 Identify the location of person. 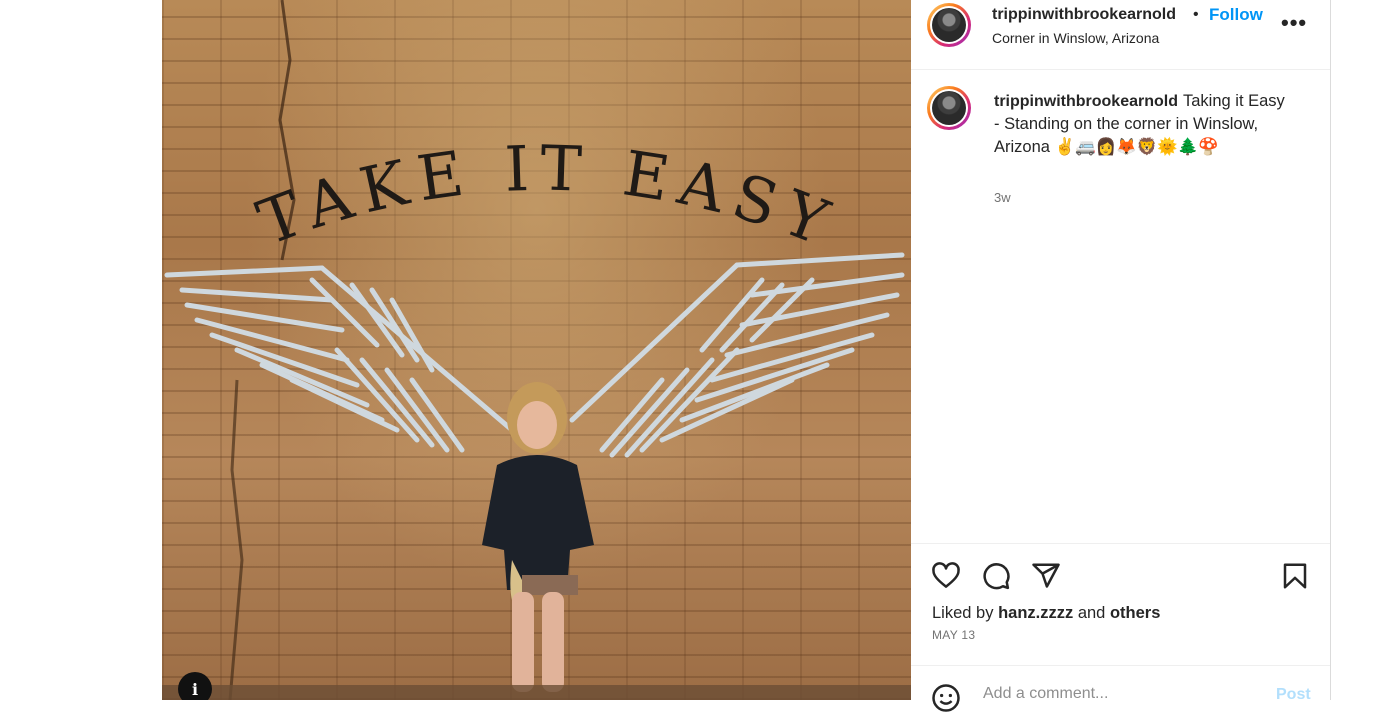
(538, 537).